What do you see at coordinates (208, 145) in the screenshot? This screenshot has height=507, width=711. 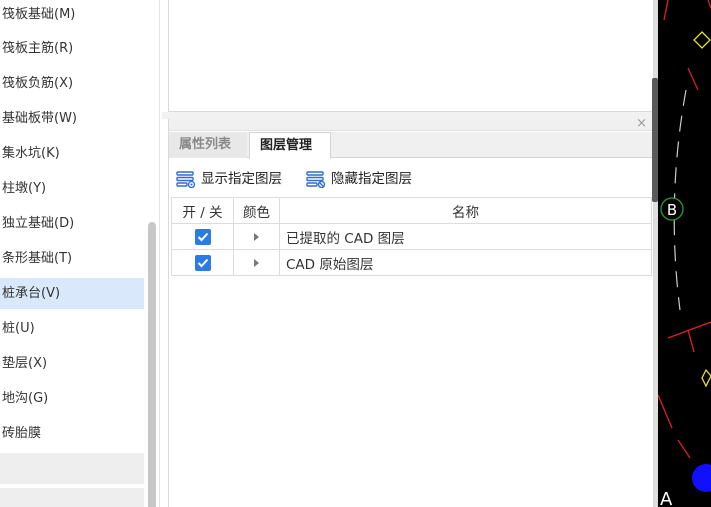 I see `tab-property-list: 属性列表` at bounding box center [208, 145].